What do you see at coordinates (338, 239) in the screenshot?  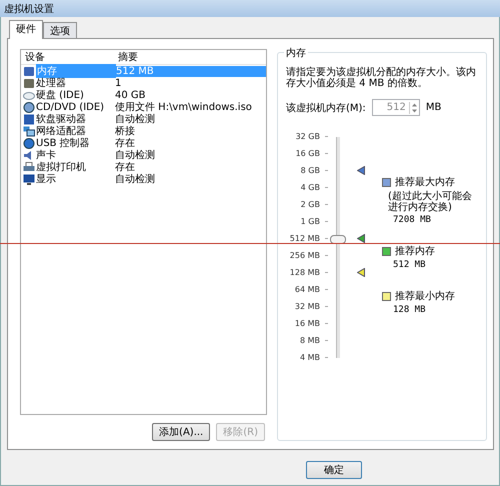 I see `slider-thumb` at bounding box center [338, 239].